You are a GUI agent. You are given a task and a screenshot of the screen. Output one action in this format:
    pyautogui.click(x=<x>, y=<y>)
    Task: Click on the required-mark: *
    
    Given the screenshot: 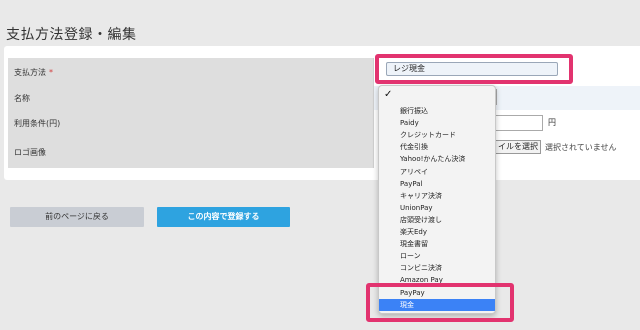 What is the action you would take?
    pyautogui.click(x=51, y=72)
    